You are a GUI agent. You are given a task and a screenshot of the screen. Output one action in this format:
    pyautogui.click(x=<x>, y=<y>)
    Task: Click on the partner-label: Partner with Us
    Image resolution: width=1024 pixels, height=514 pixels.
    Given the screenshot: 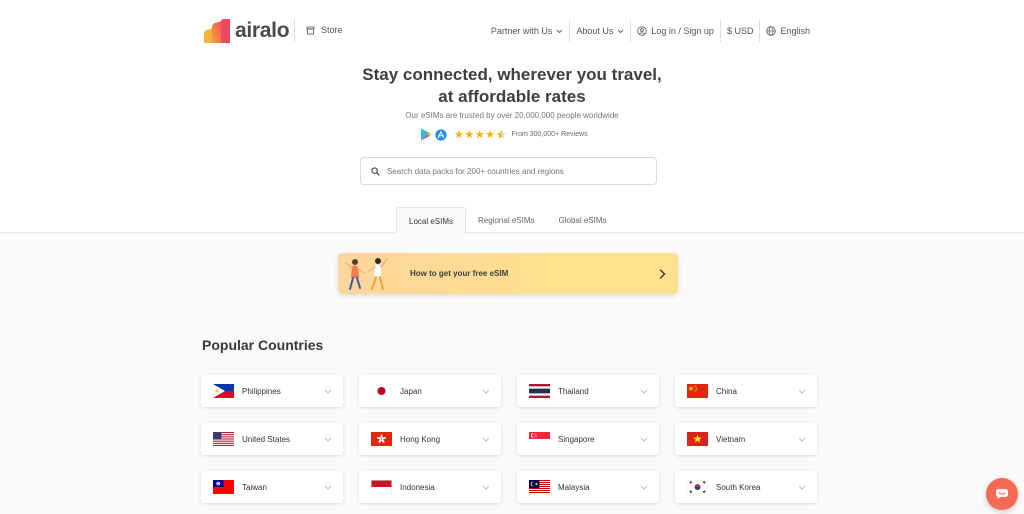 What is the action you would take?
    pyautogui.click(x=521, y=31)
    